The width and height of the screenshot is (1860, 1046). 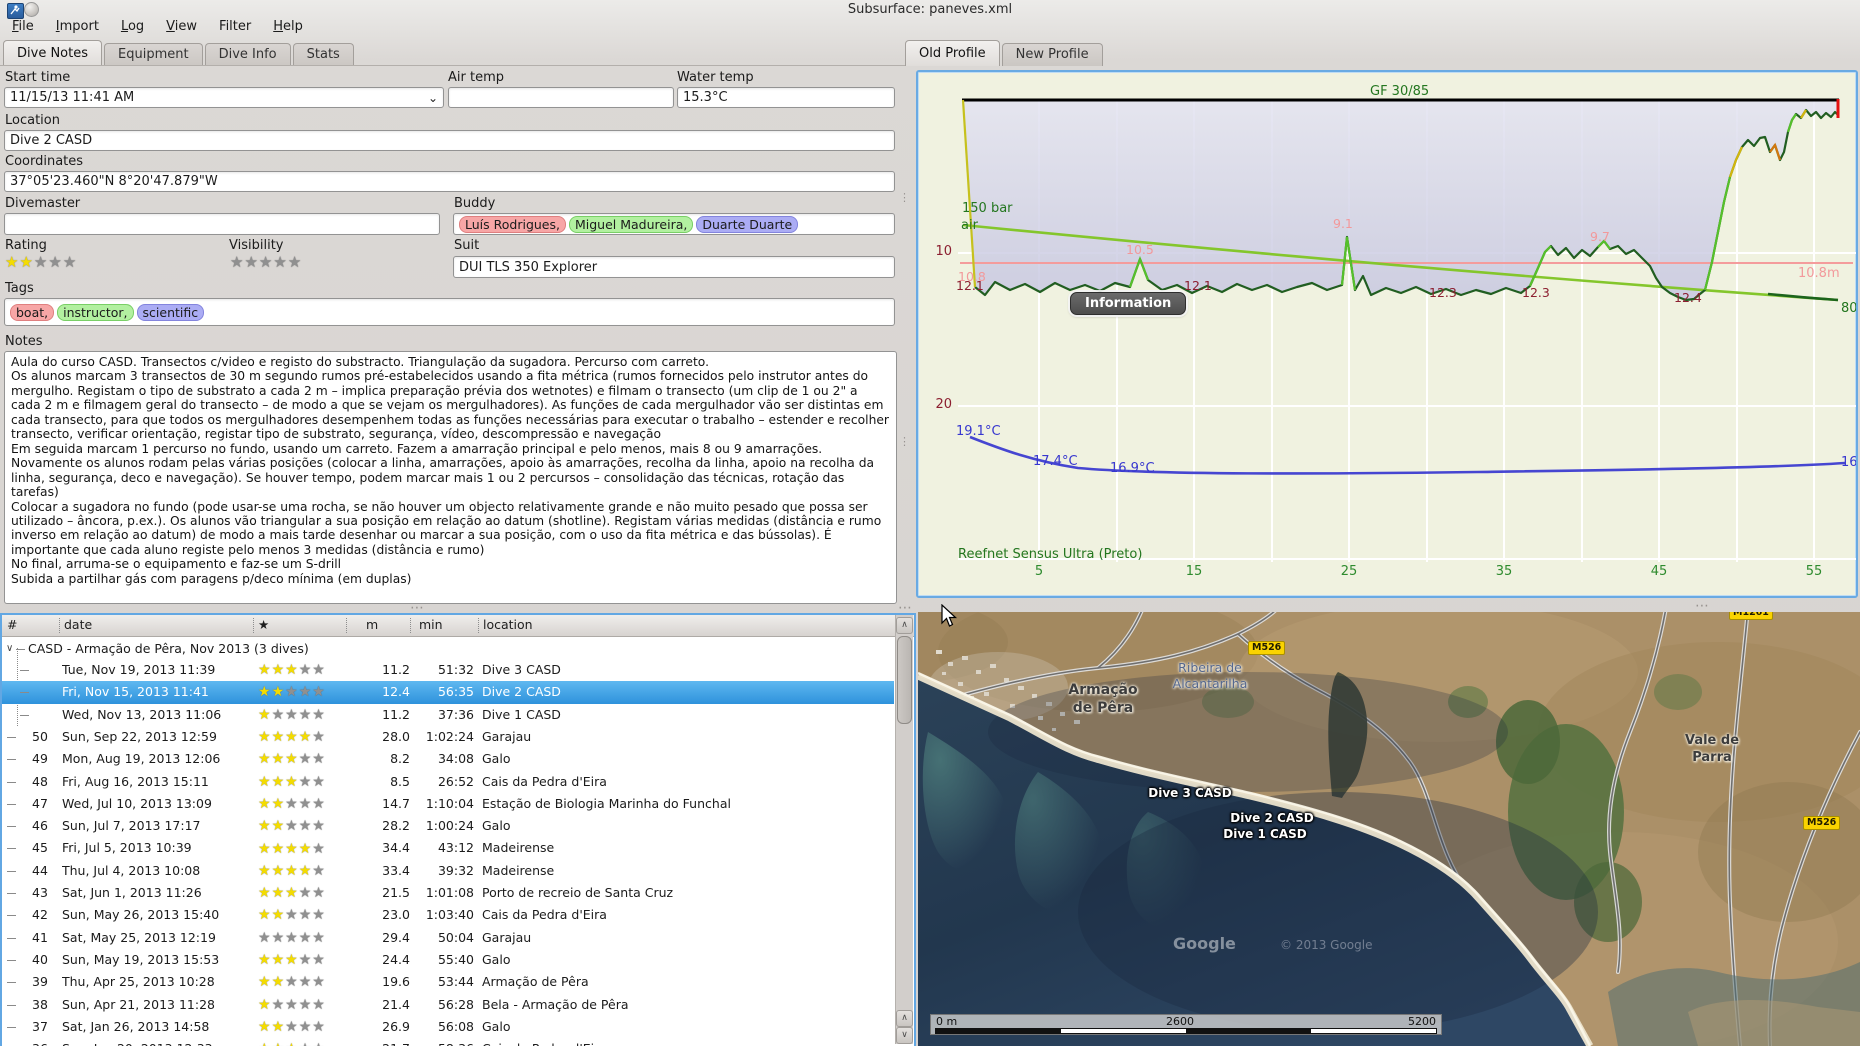 What do you see at coordinates (224, 97) in the screenshot?
I see `start-time-combobox: 11/15/13 11:41 AM ⌄` at bounding box center [224, 97].